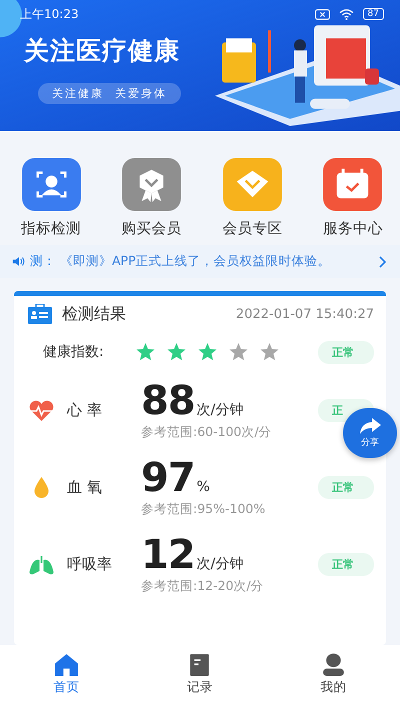 The height and width of the screenshot is (711, 400). I want to click on shortcut-label: 购买会员, so click(152, 229).